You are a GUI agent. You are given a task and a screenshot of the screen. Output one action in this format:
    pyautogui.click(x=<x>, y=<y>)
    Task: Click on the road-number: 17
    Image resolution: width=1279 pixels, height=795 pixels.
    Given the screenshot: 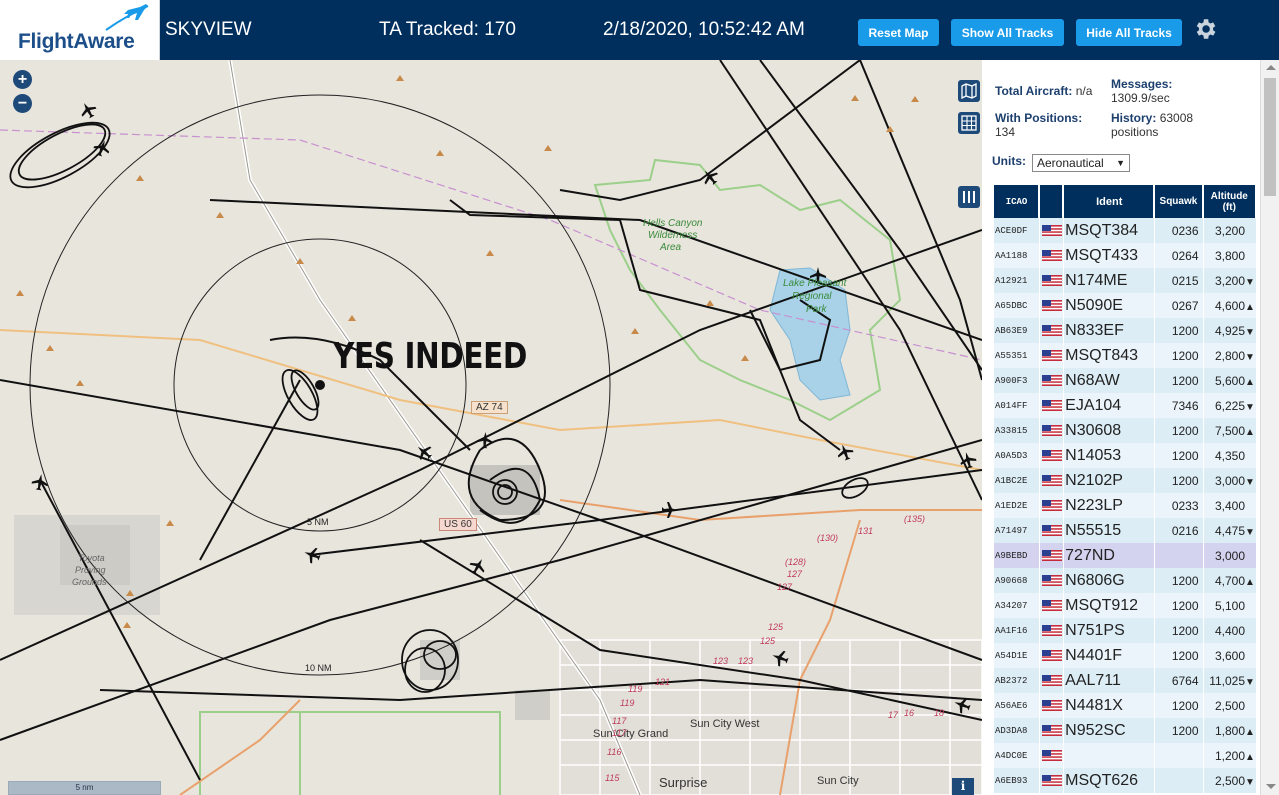 What is the action you would take?
    pyautogui.click(x=893, y=715)
    